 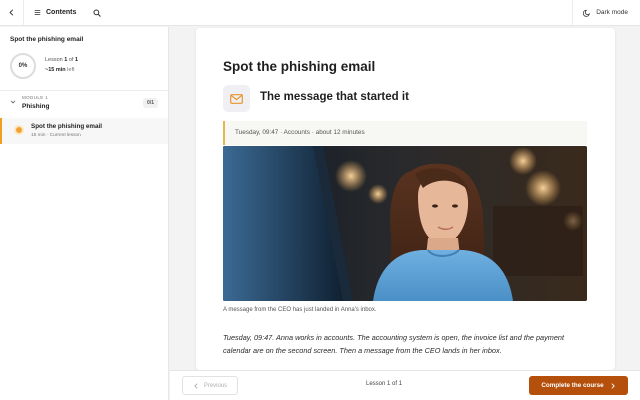 I want to click on section-title: The message that started it, so click(x=334, y=97).